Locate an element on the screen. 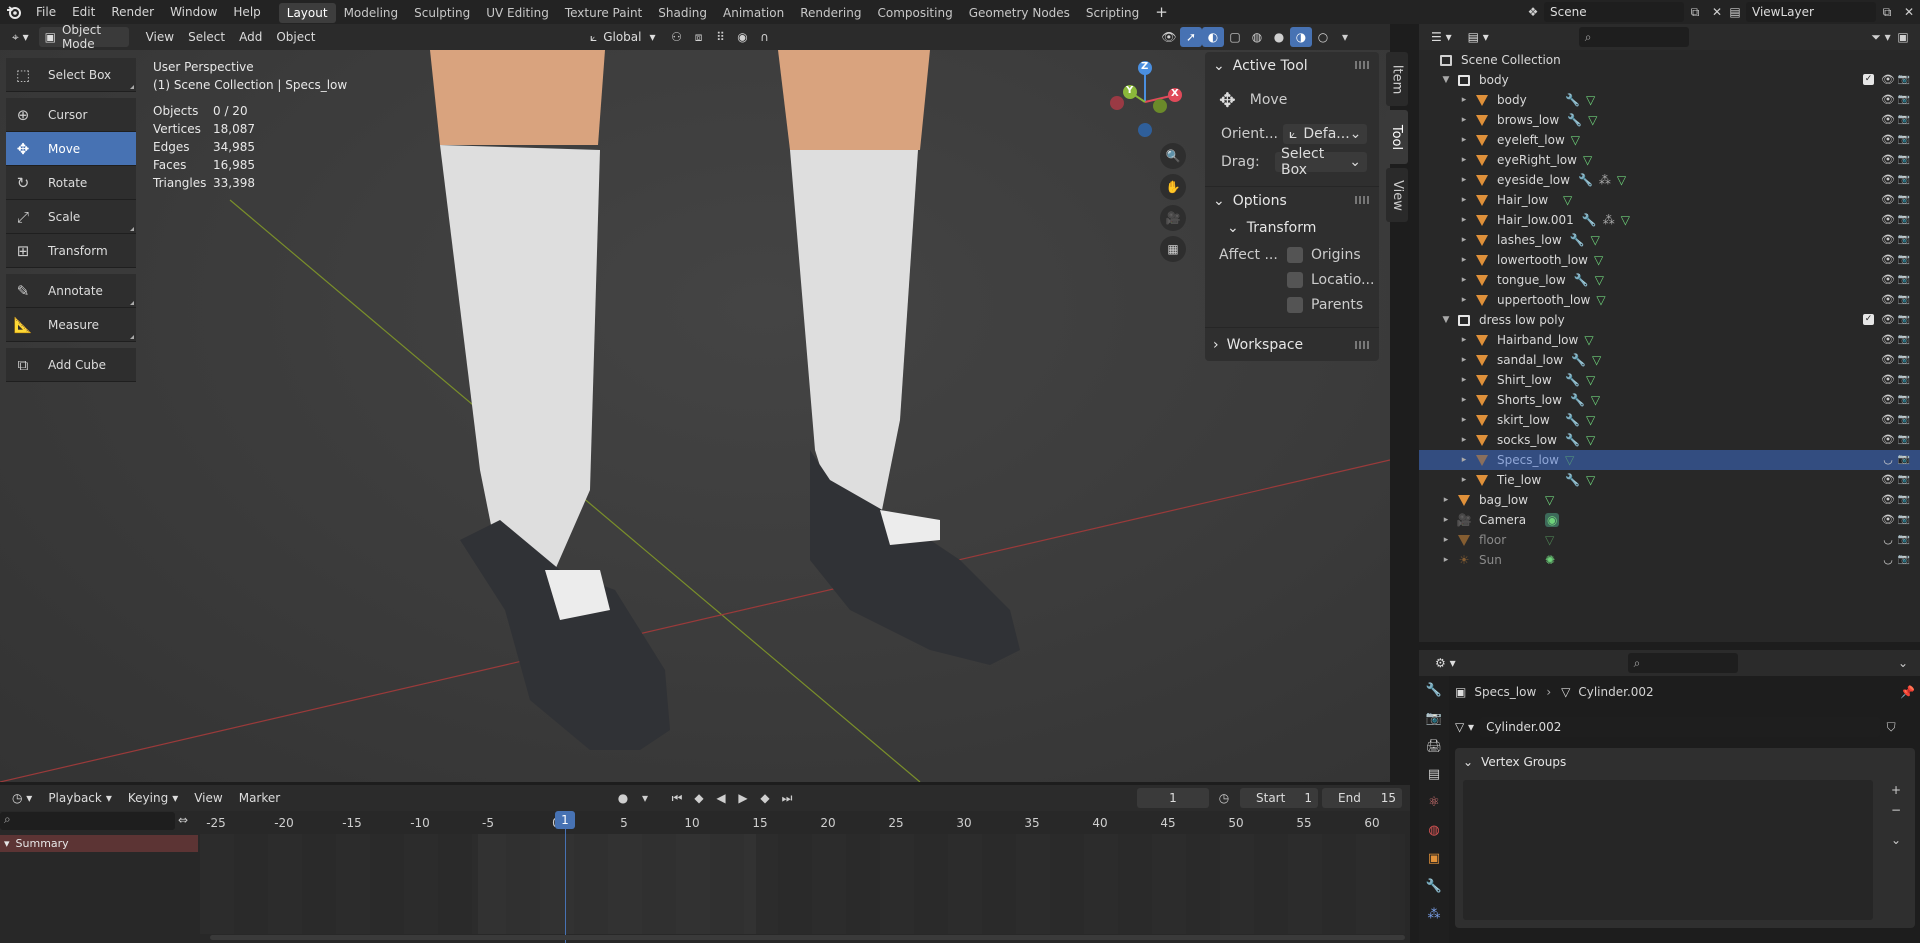  locations-checkbox is located at coordinates (1295, 279).